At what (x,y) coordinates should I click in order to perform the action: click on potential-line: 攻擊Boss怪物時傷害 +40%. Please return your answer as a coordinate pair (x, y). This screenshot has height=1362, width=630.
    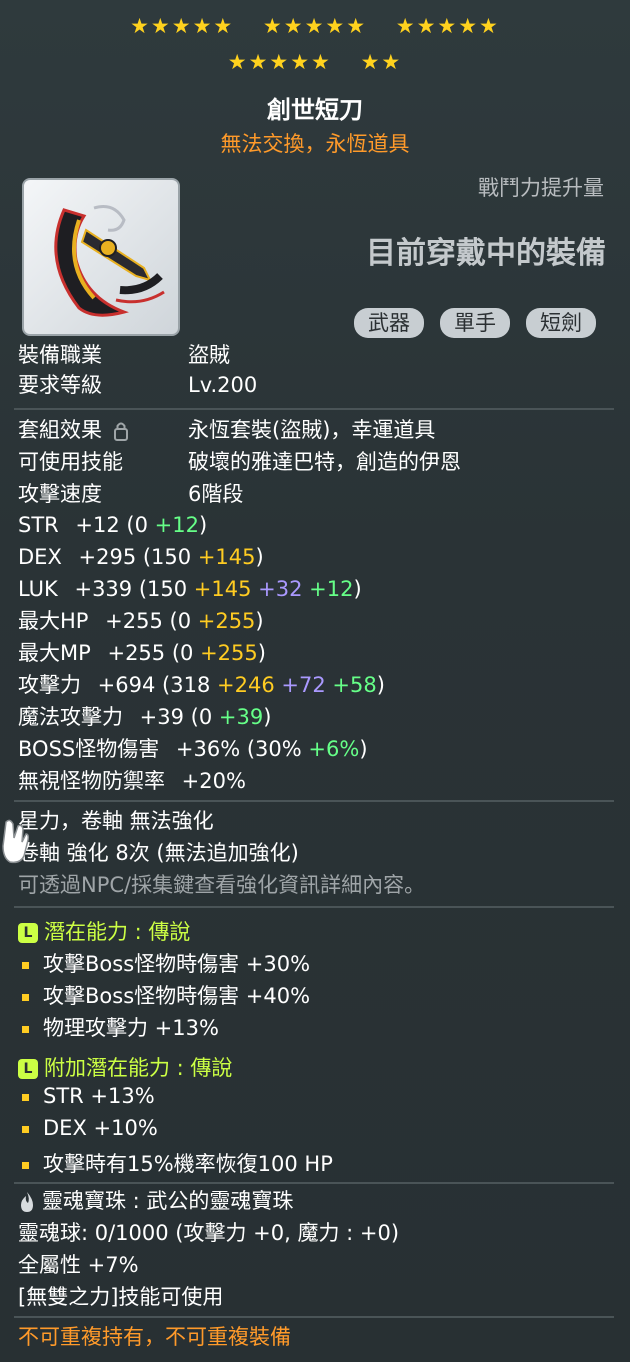
    Looking at the image, I should click on (166, 995).